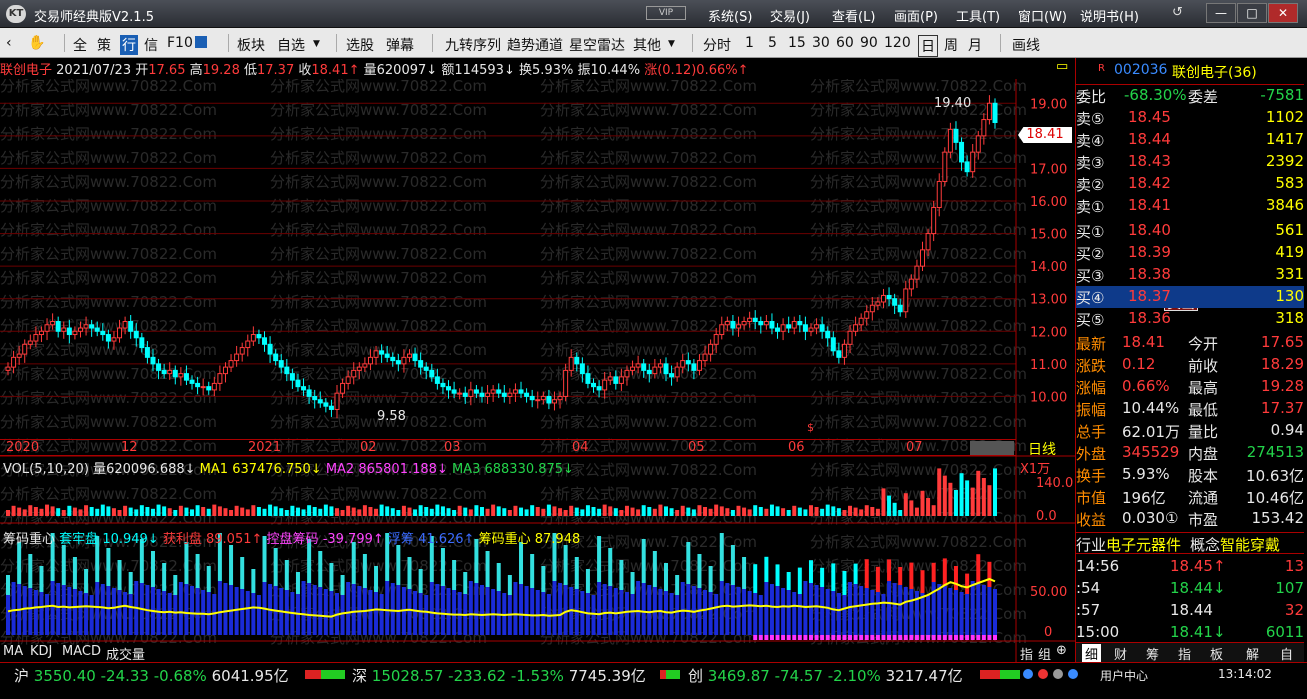  Describe the element at coordinates (790, 15) in the screenshot. I see `menu-trade: 交易(J)` at that location.